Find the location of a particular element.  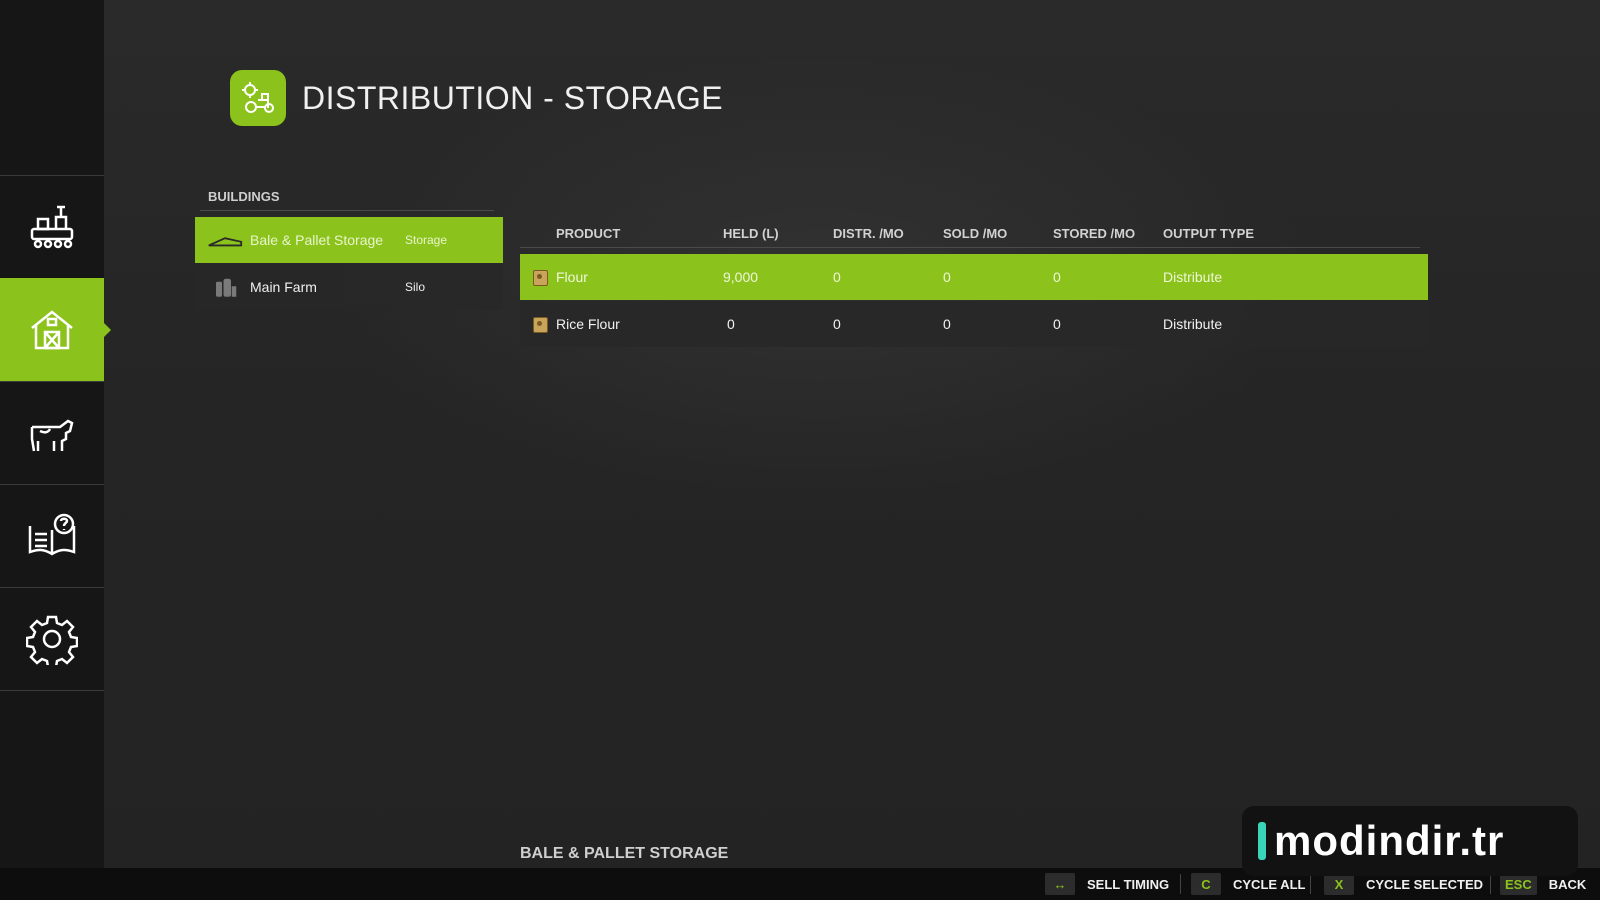

hint-label: BACK is located at coordinates (1567, 884).